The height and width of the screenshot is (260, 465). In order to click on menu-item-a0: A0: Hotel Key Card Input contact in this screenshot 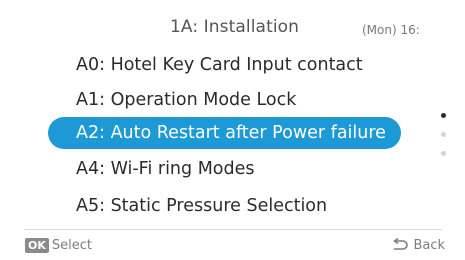, I will do `click(219, 65)`.